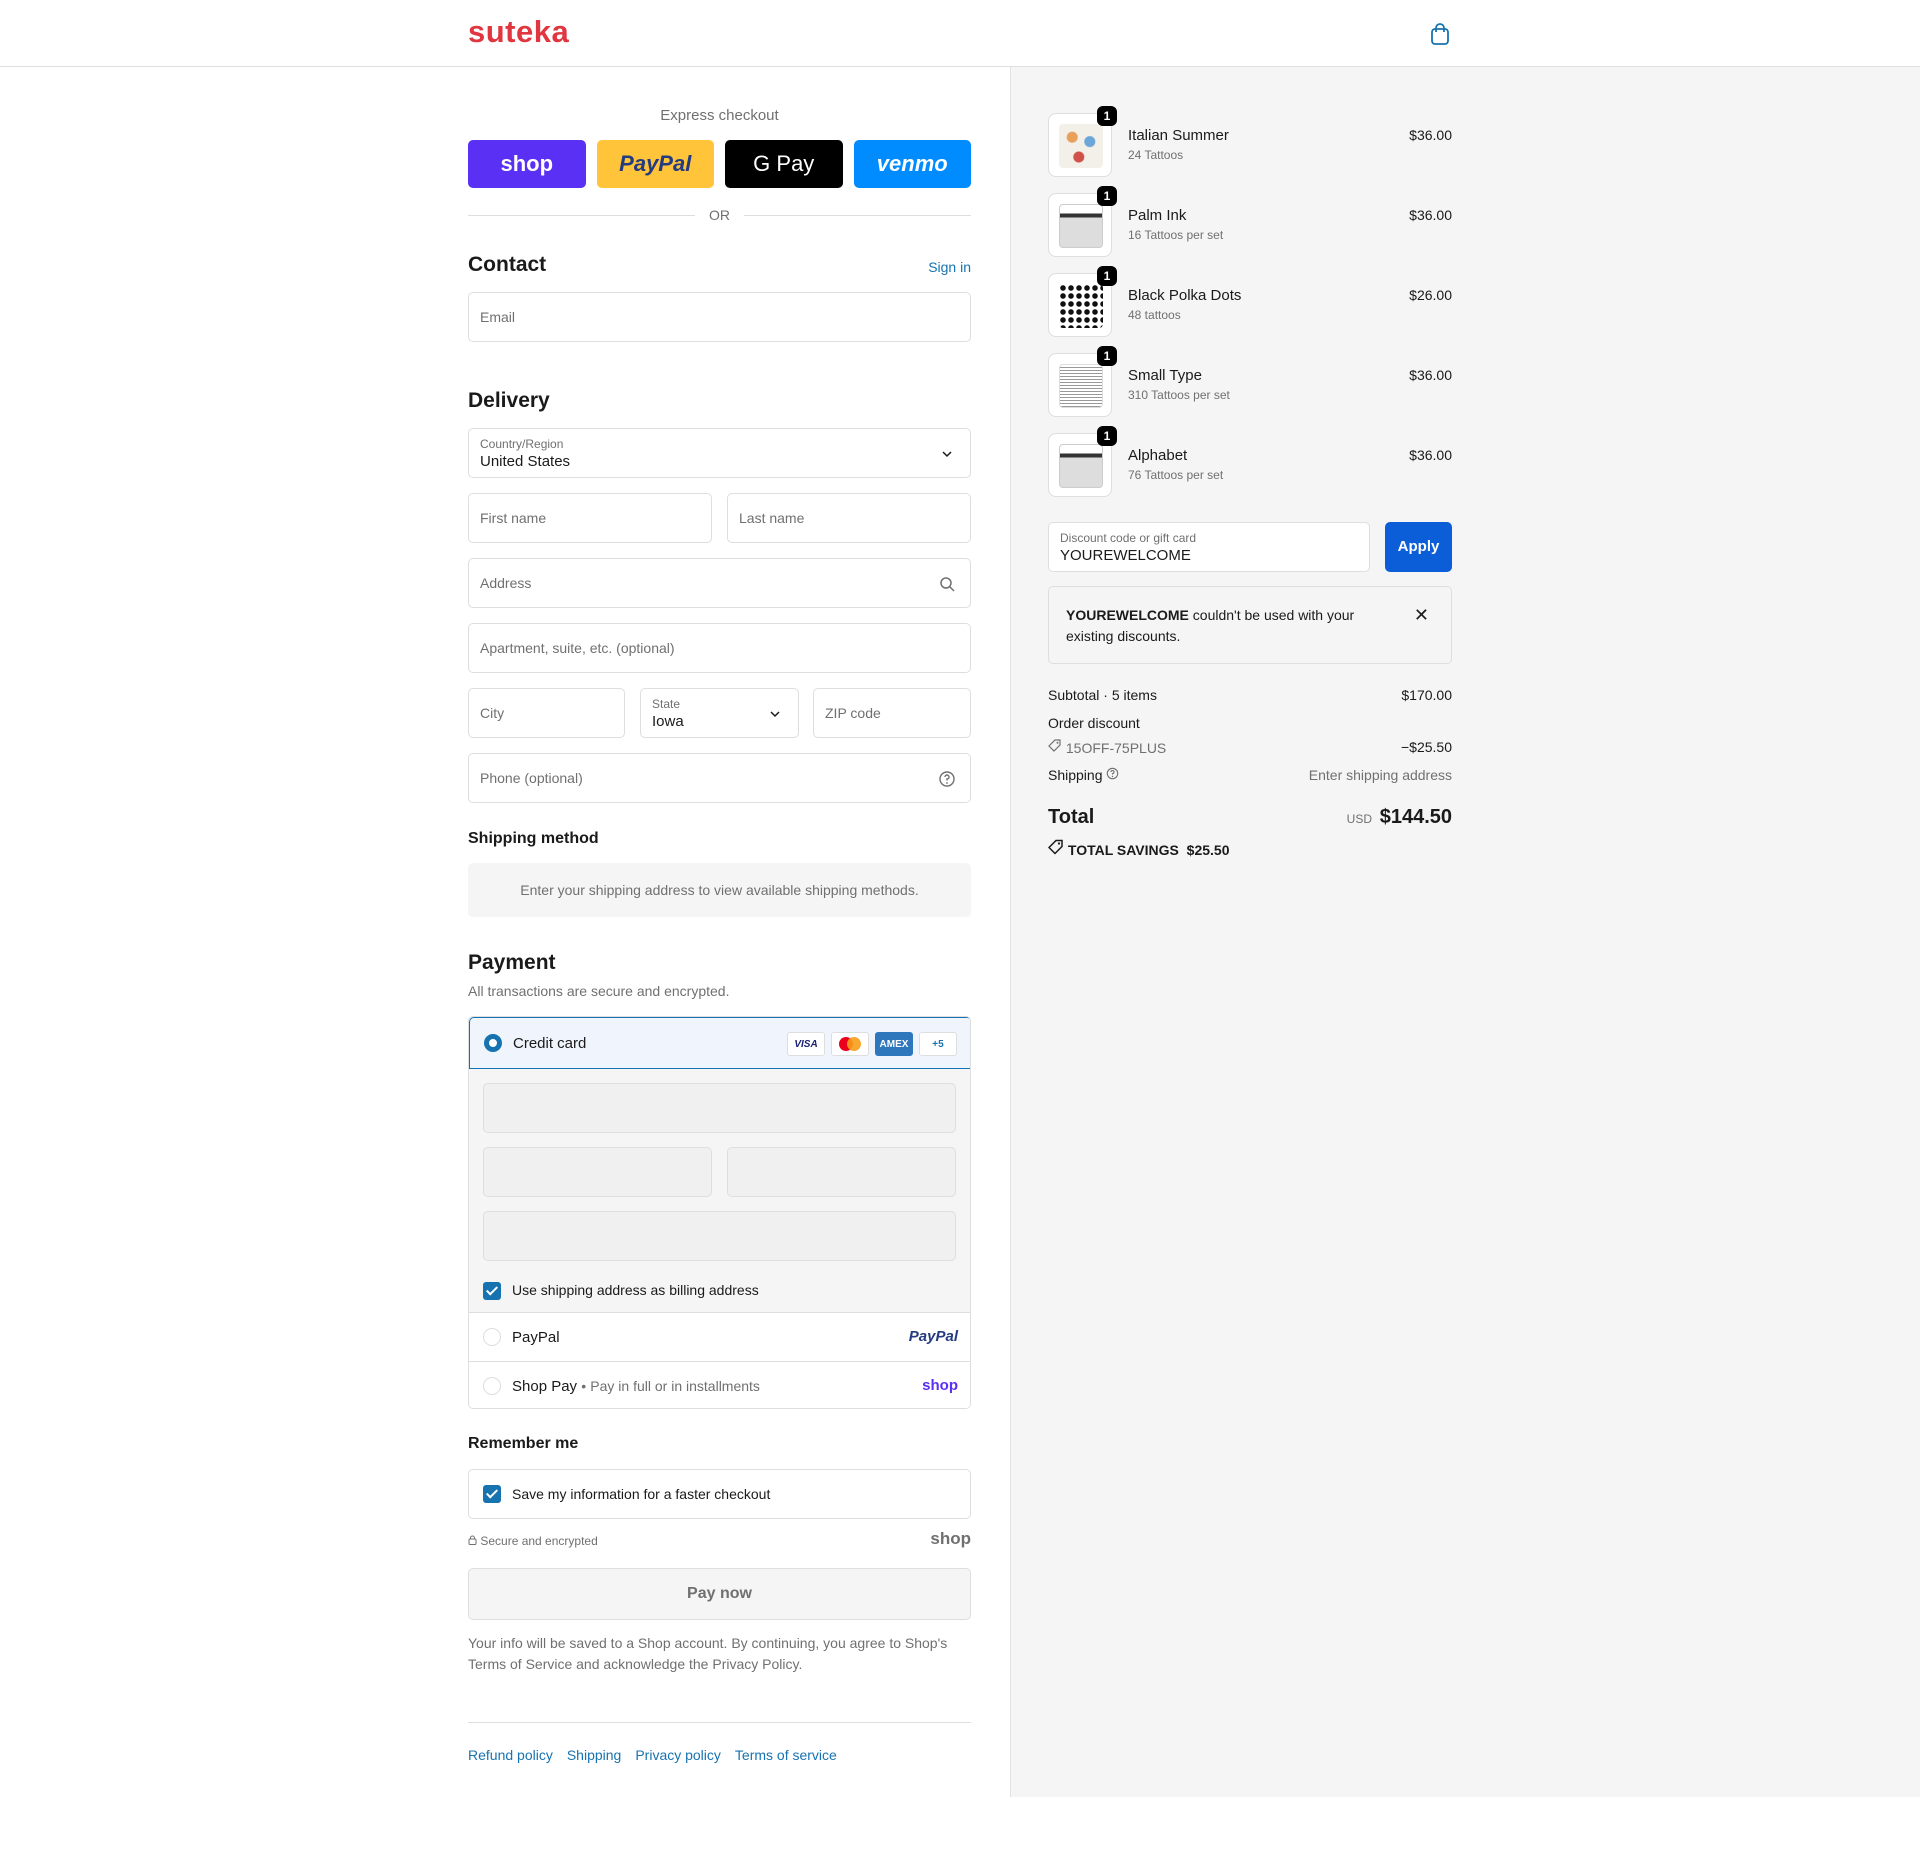 The image size is (1920, 1876). Describe the element at coordinates (1250, 221) in the screenshot. I see `cart-item: 1 Palm Ink 16 Tattoos per set $36.00` at that location.